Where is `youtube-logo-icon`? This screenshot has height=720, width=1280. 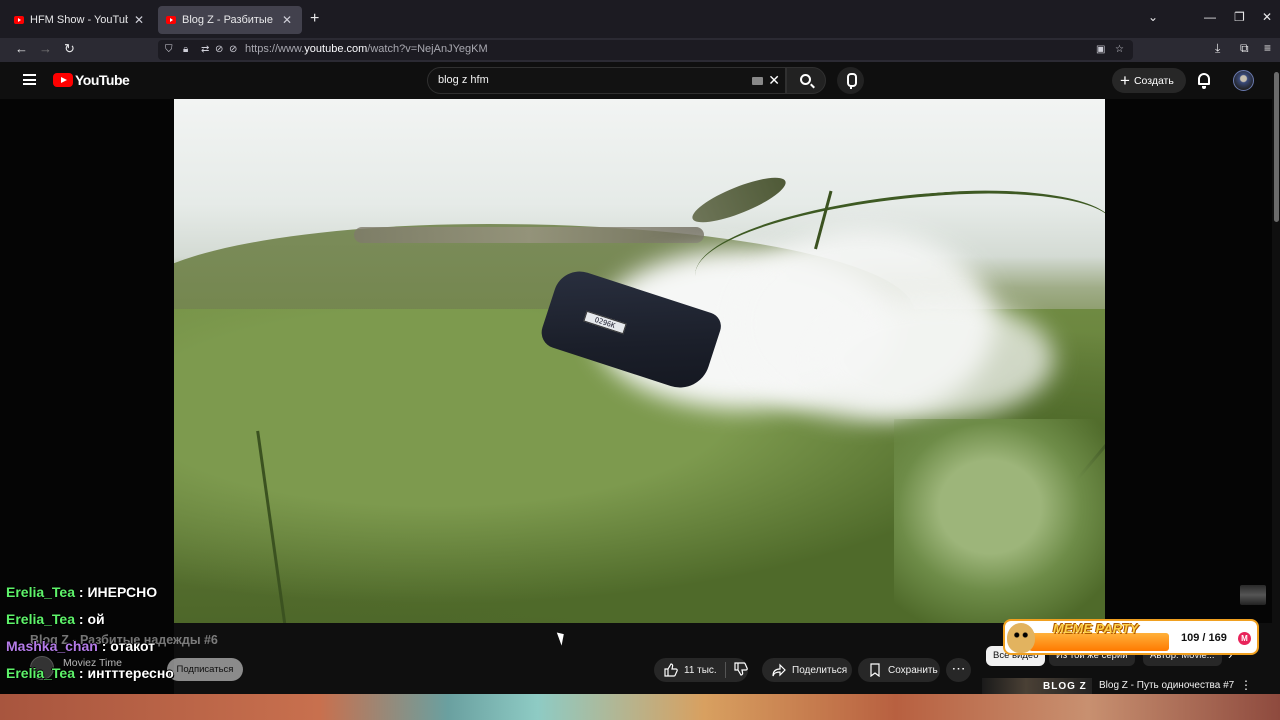 youtube-logo-icon is located at coordinates (63, 80).